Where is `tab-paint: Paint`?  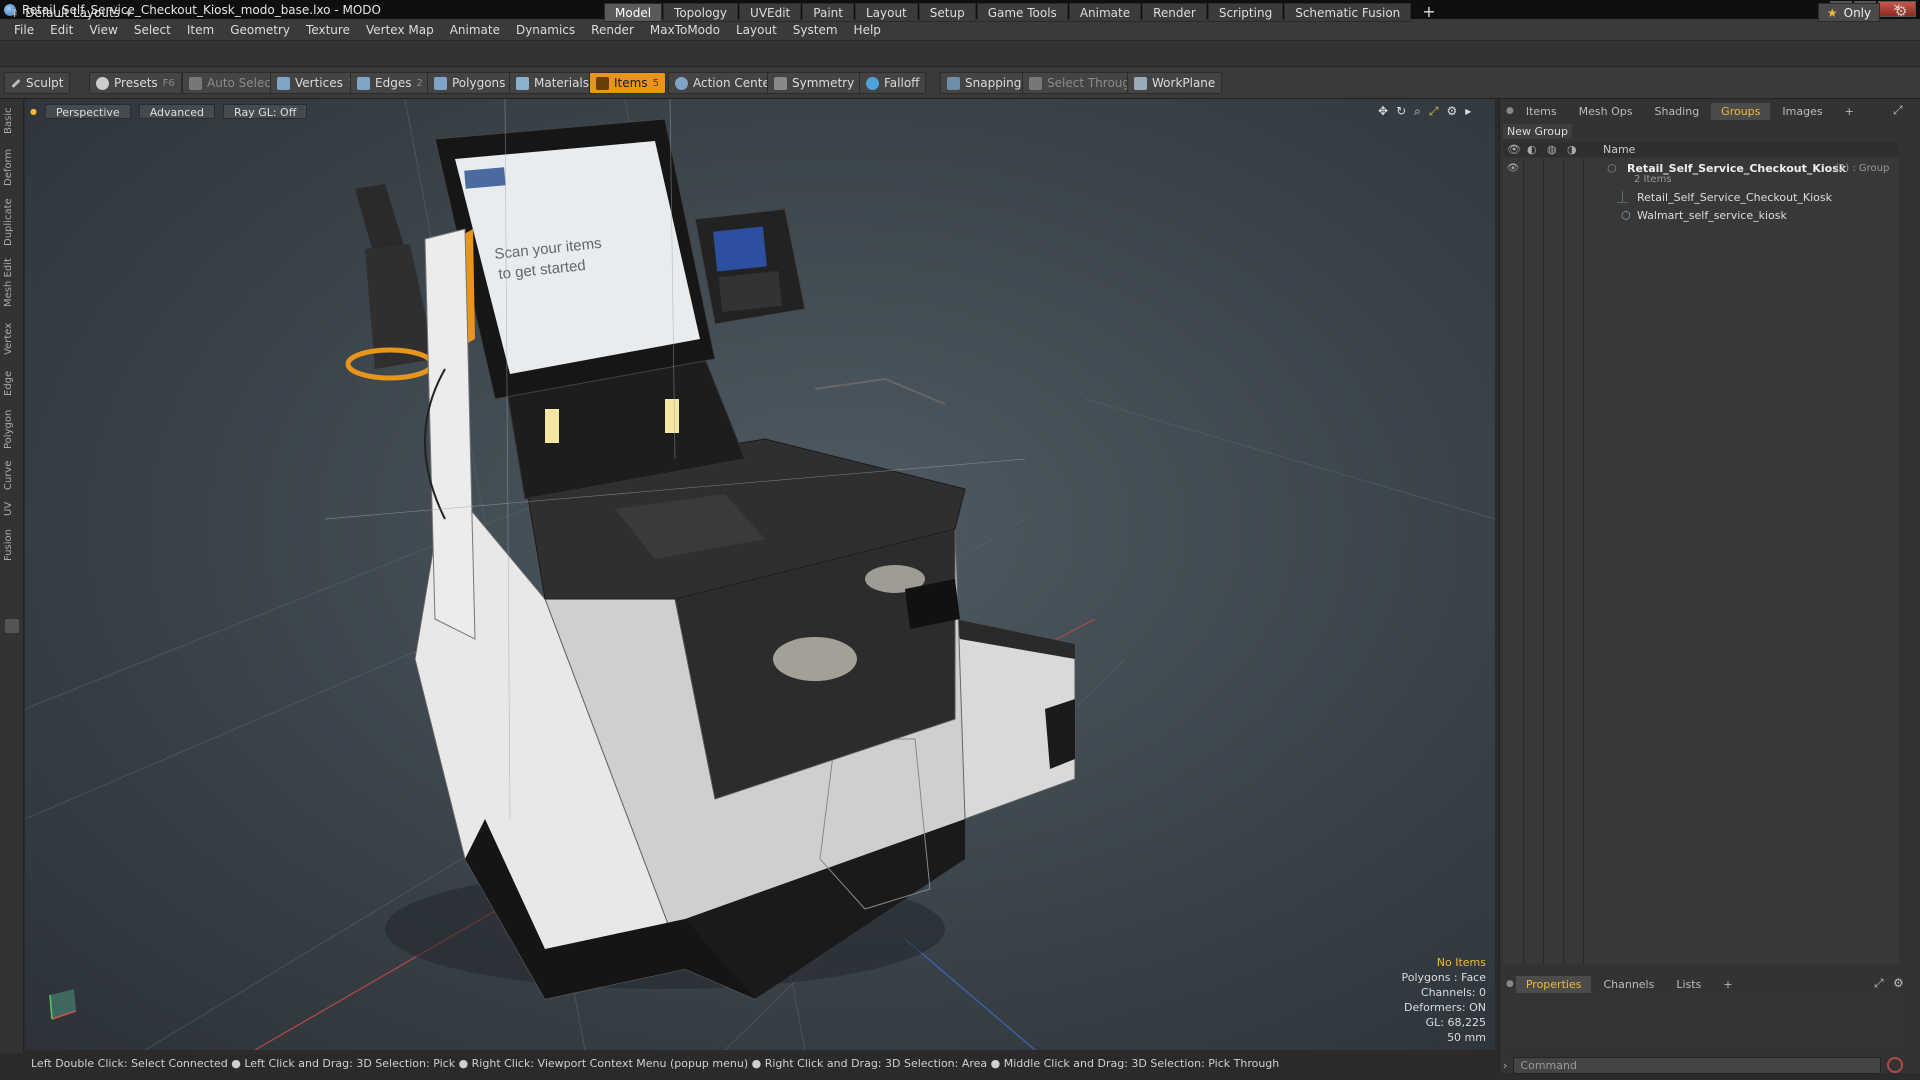
tab-paint: Paint is located at coordinates (828, 12).